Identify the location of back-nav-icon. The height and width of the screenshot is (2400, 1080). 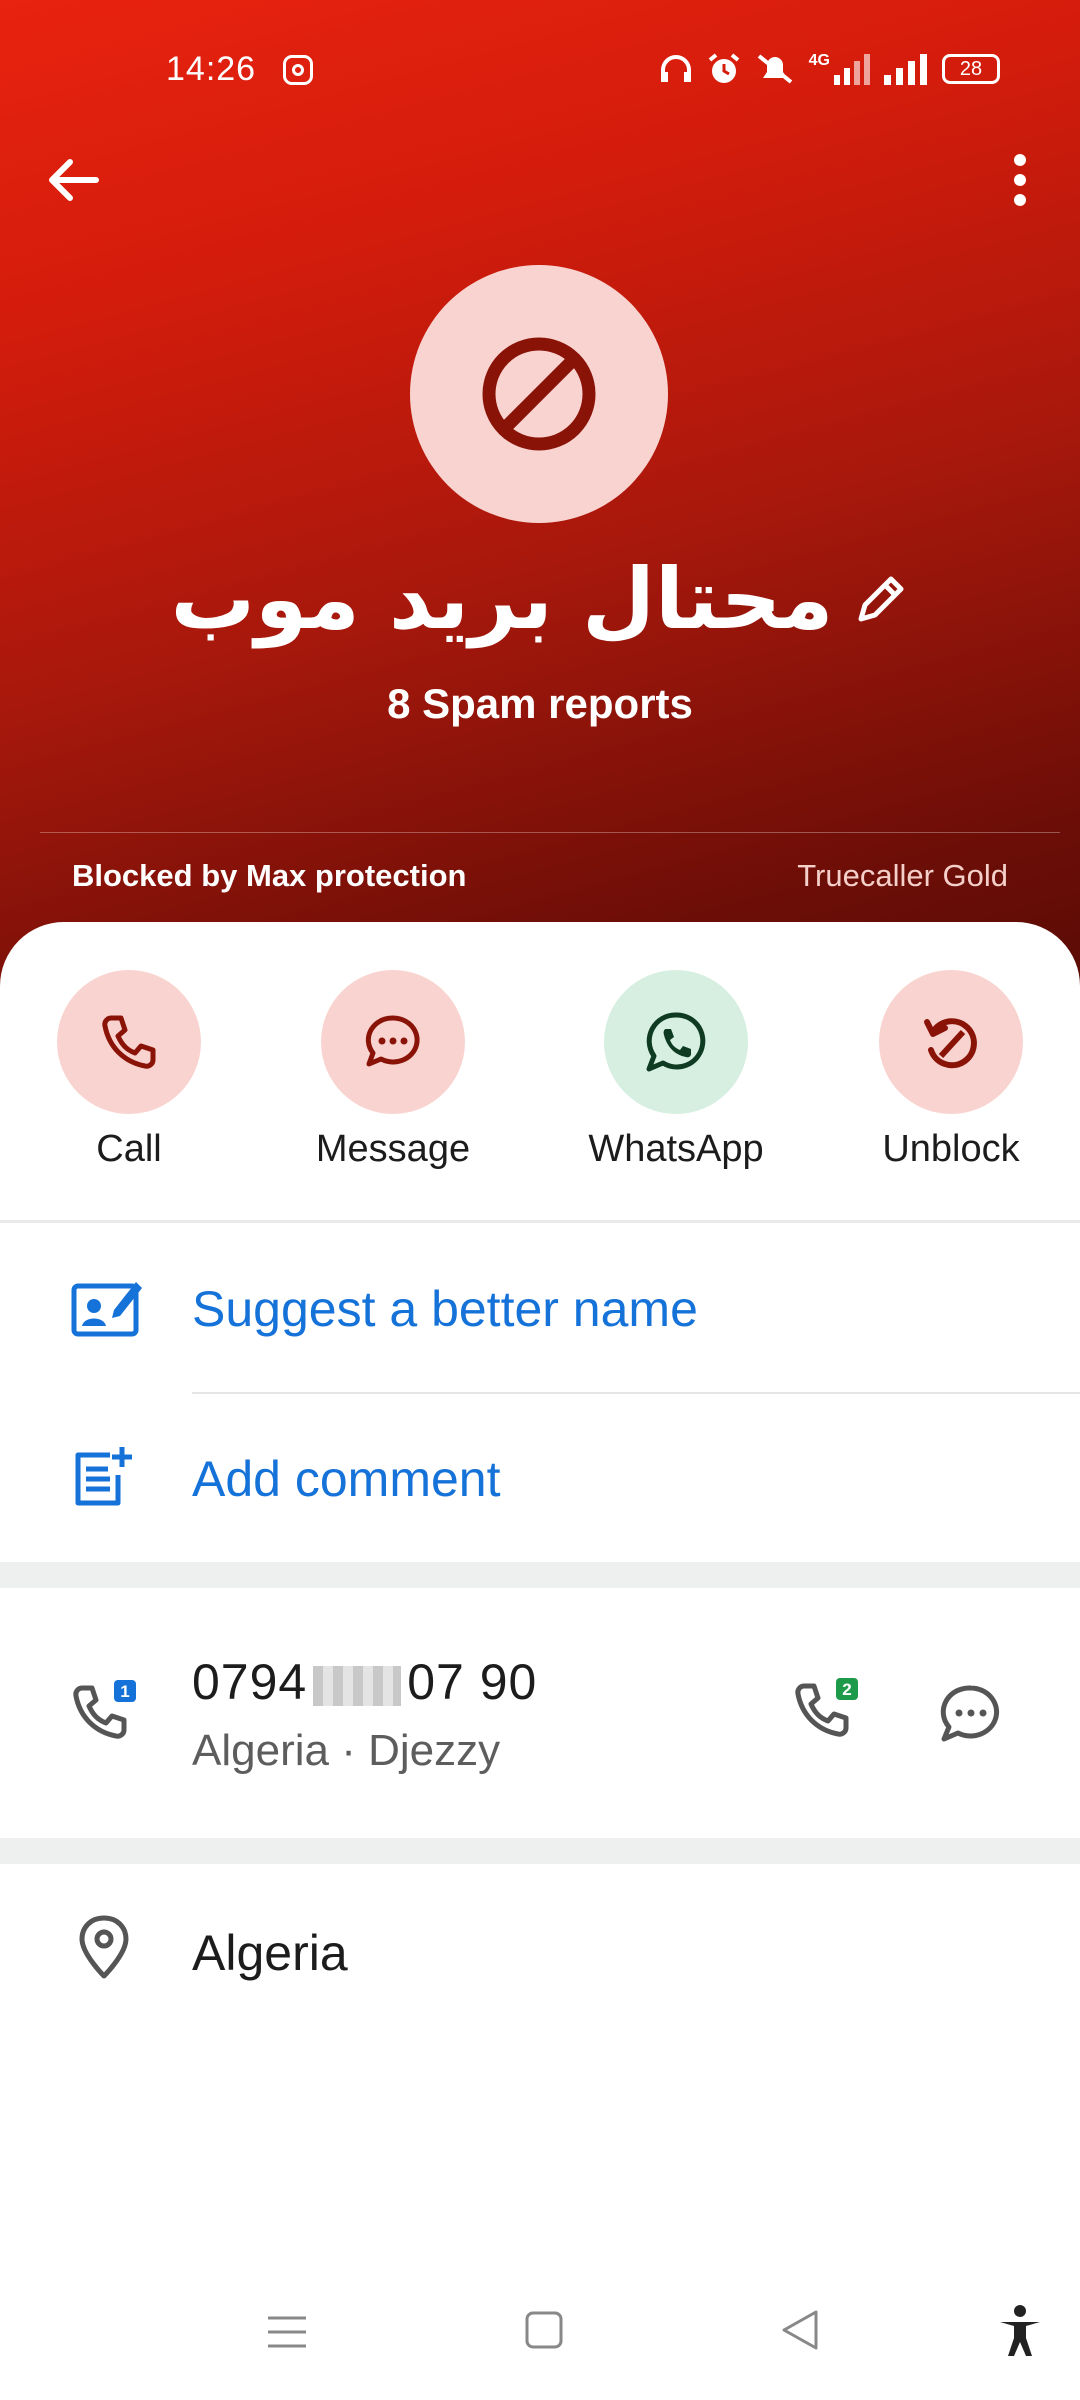
(800, 2330).